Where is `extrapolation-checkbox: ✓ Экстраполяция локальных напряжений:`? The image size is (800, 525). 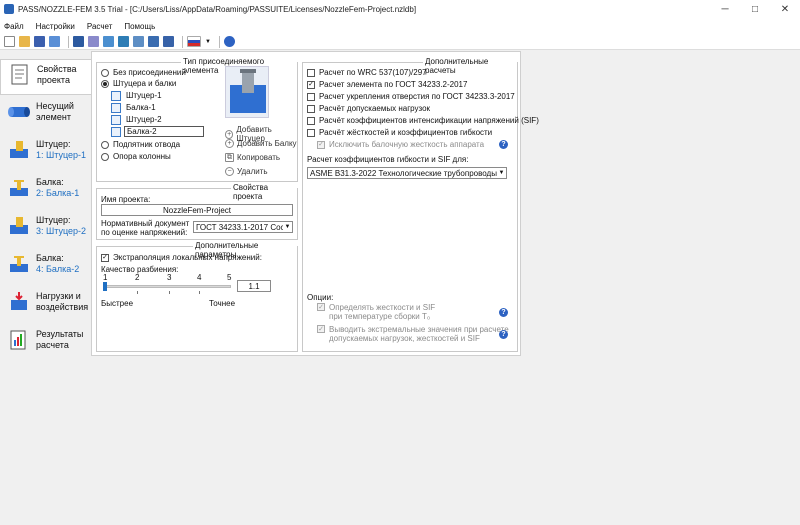 extrapolation-checkbox: ✓ Экстраполяция локальных напряжений: is located at coordinates (181, 257).